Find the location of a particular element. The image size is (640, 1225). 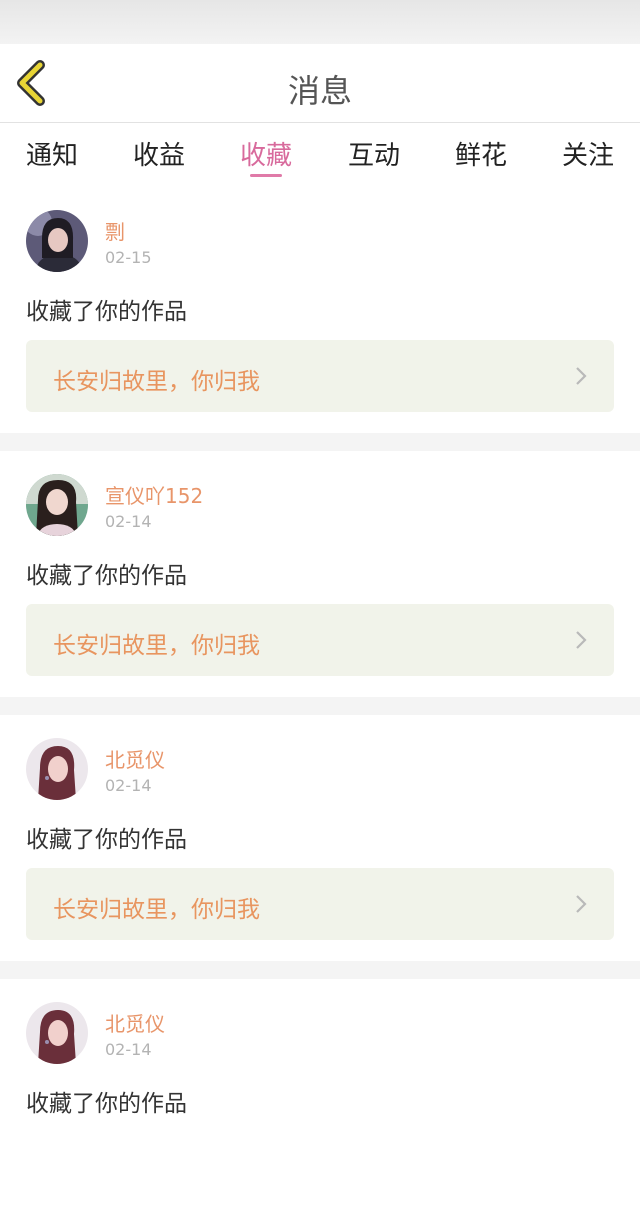

user-name: 剽 is located at coordinates (115, 230).